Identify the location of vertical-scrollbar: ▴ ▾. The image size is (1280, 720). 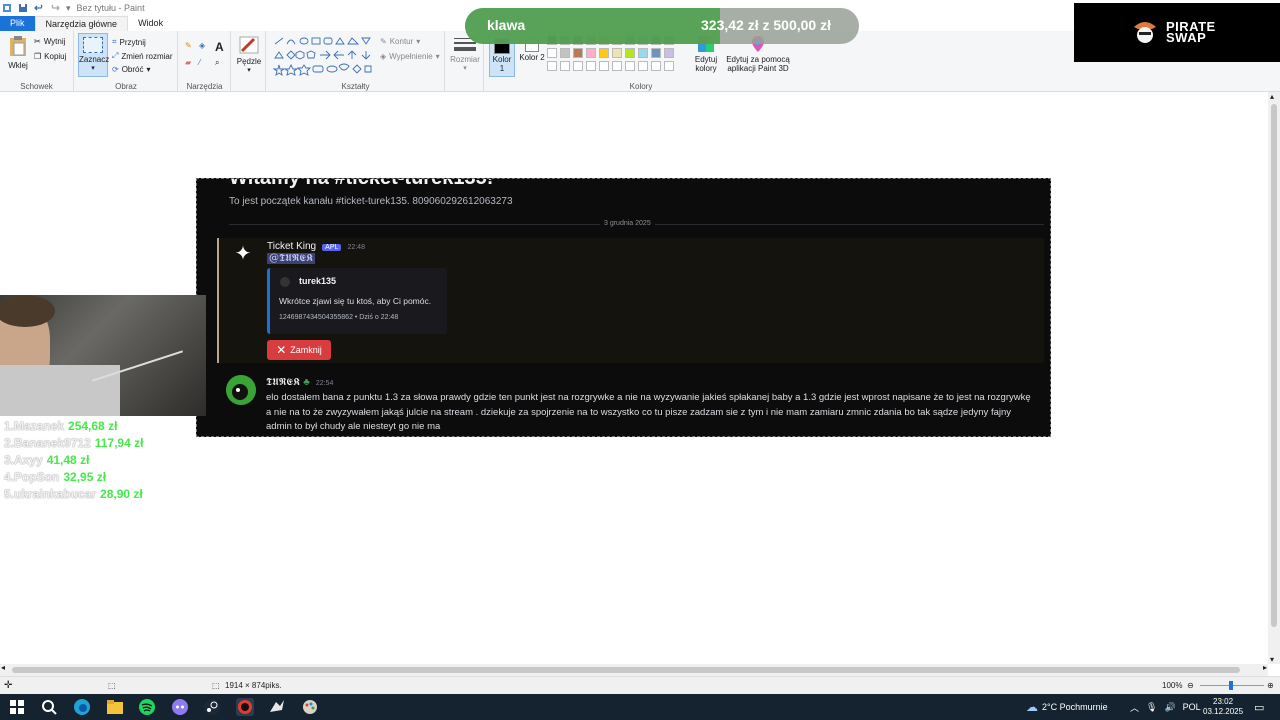
(1274, 378).